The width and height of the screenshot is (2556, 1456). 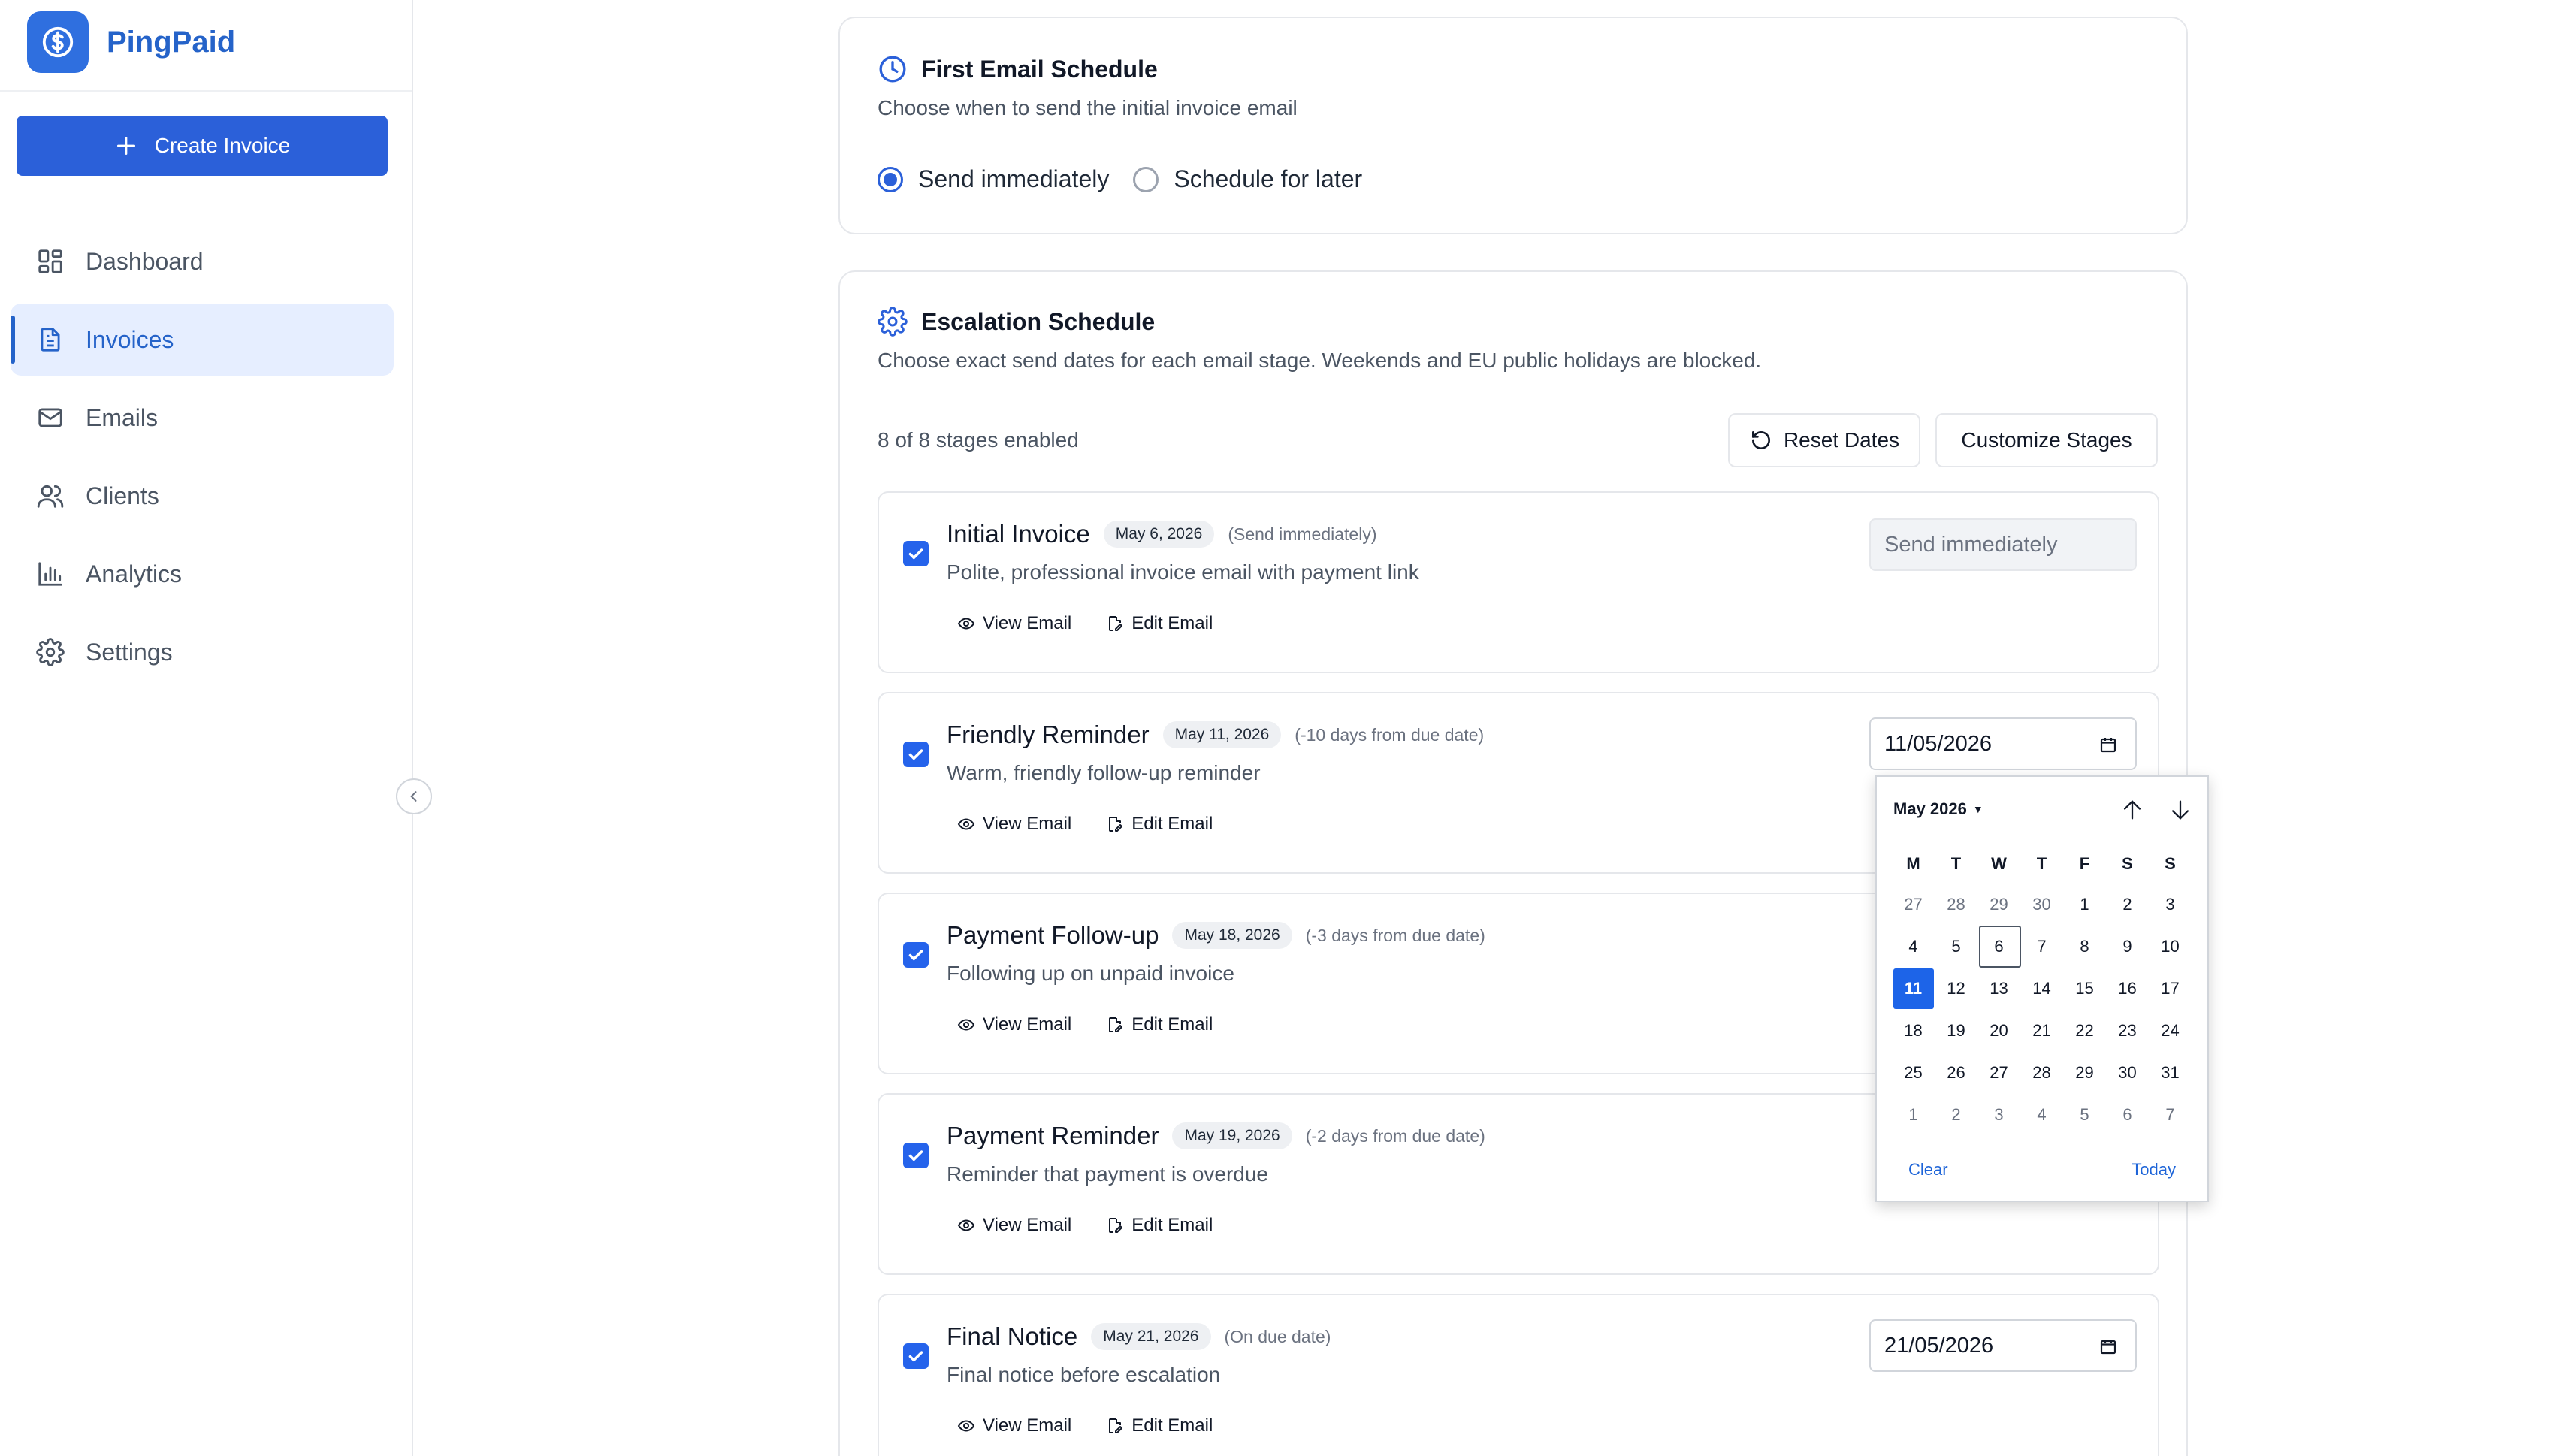 What do you see at coordinates (1172, 1425) in the screenshot?
I see `edit-email-label: Edit Email` at bounding box center [1172, 1425].